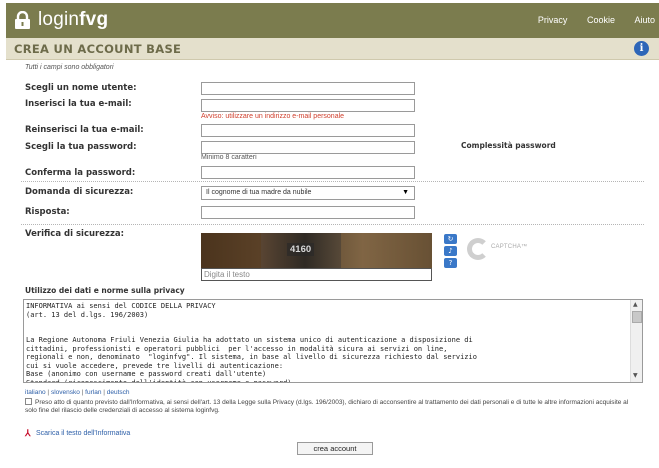  Describe the element at coordinates (332, 20) in the screenshot. I see `top-bar: loginfvg Privacy Cookie Aiuto` at that location.